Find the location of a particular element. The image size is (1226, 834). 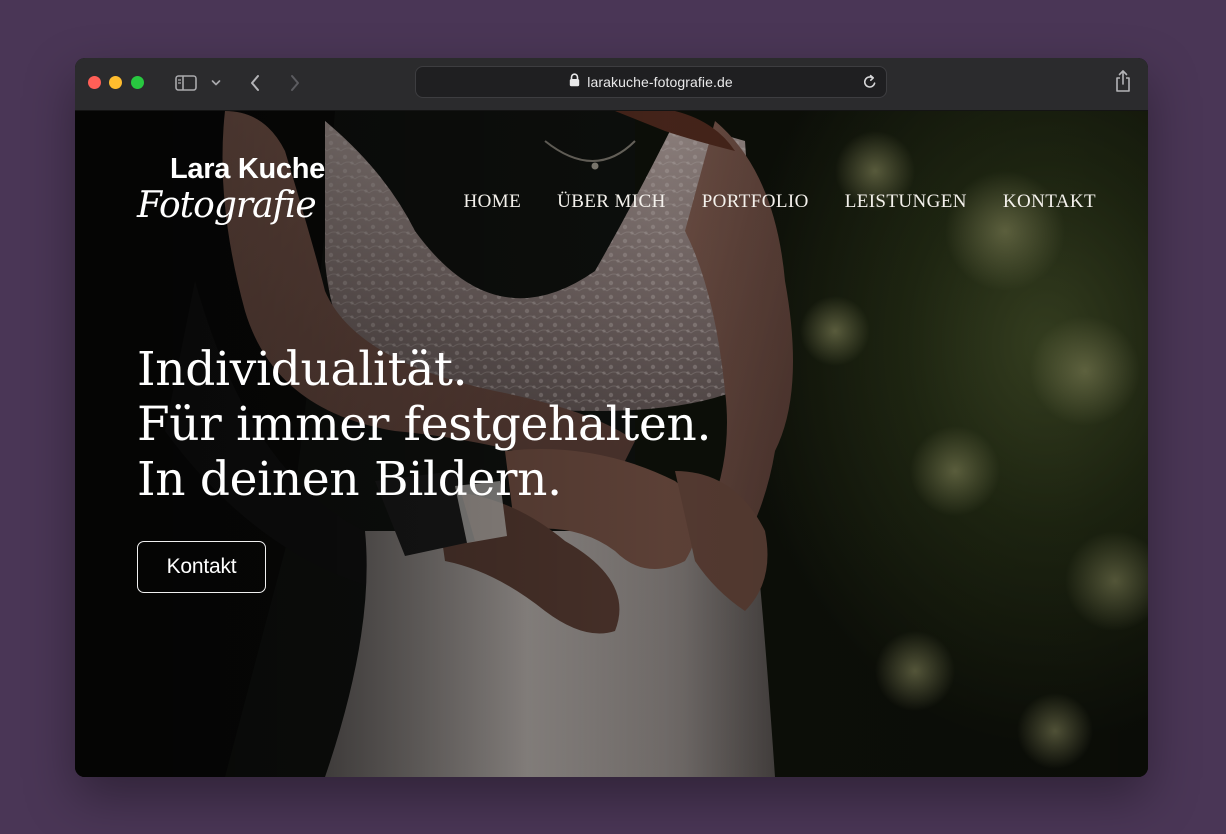

close-window-button is located at coordinates (94, 82).